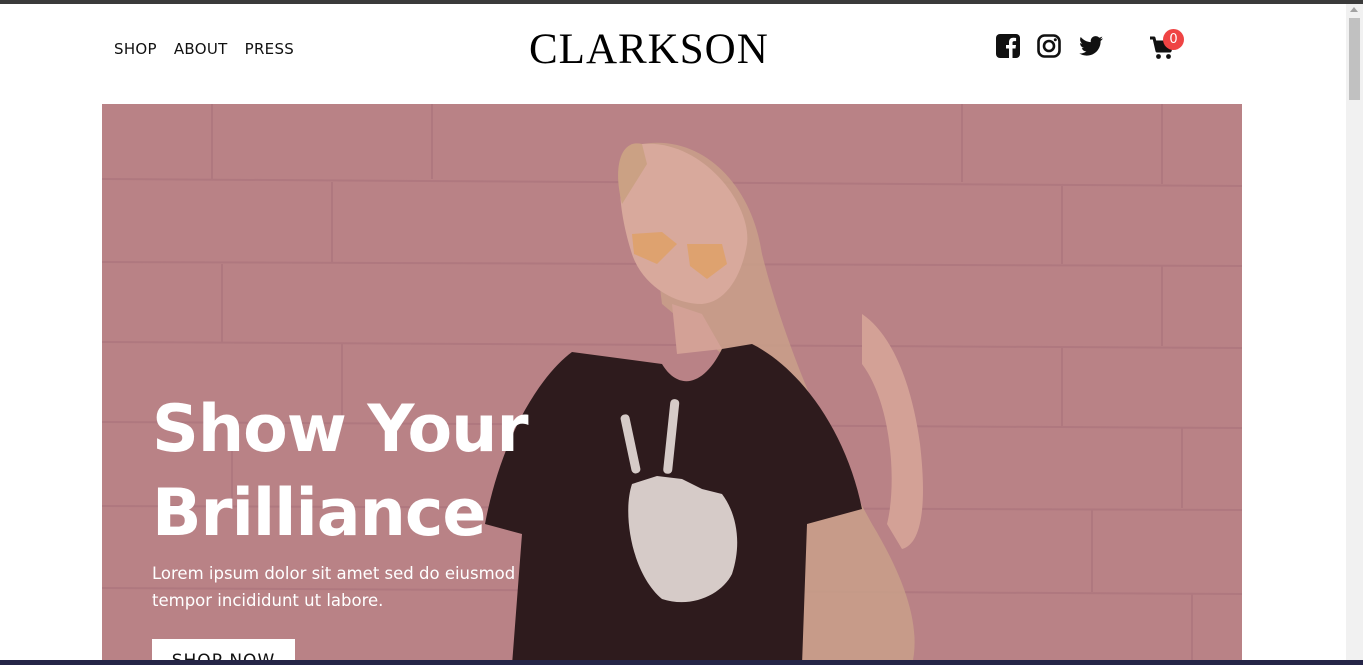  Describe the element at coordinates (649, 49) in the screenshot. I see `brand-logo: CLARKSON` at that location.